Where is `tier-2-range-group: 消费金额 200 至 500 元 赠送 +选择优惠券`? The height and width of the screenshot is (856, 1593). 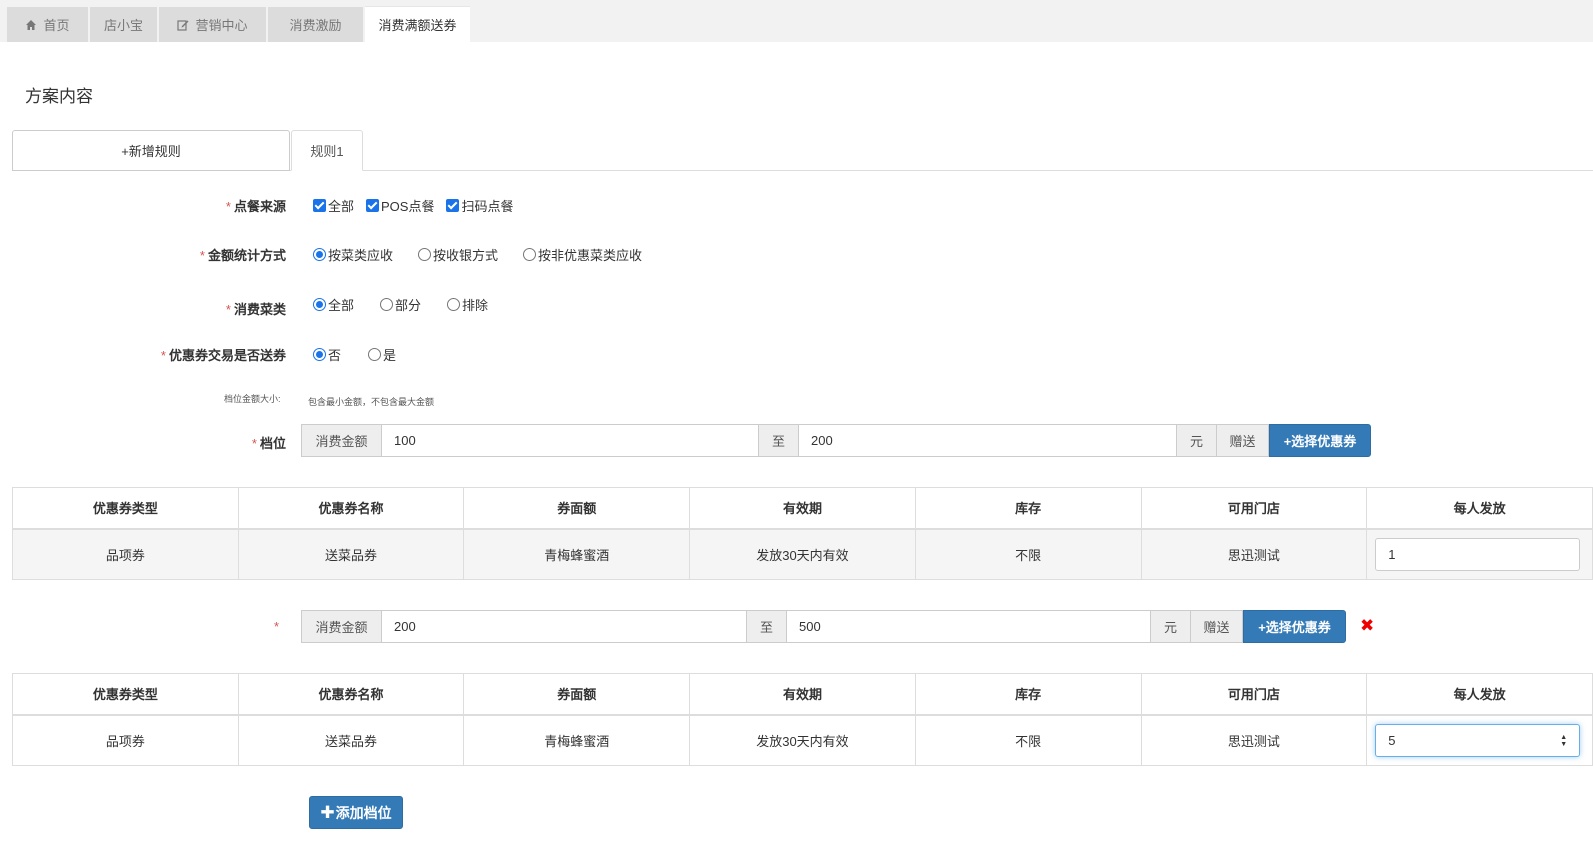
tier-2-range-group: 消费金额 200 至 500 元 赠送 +选择优惠券 is located at coordinates (823, 626).